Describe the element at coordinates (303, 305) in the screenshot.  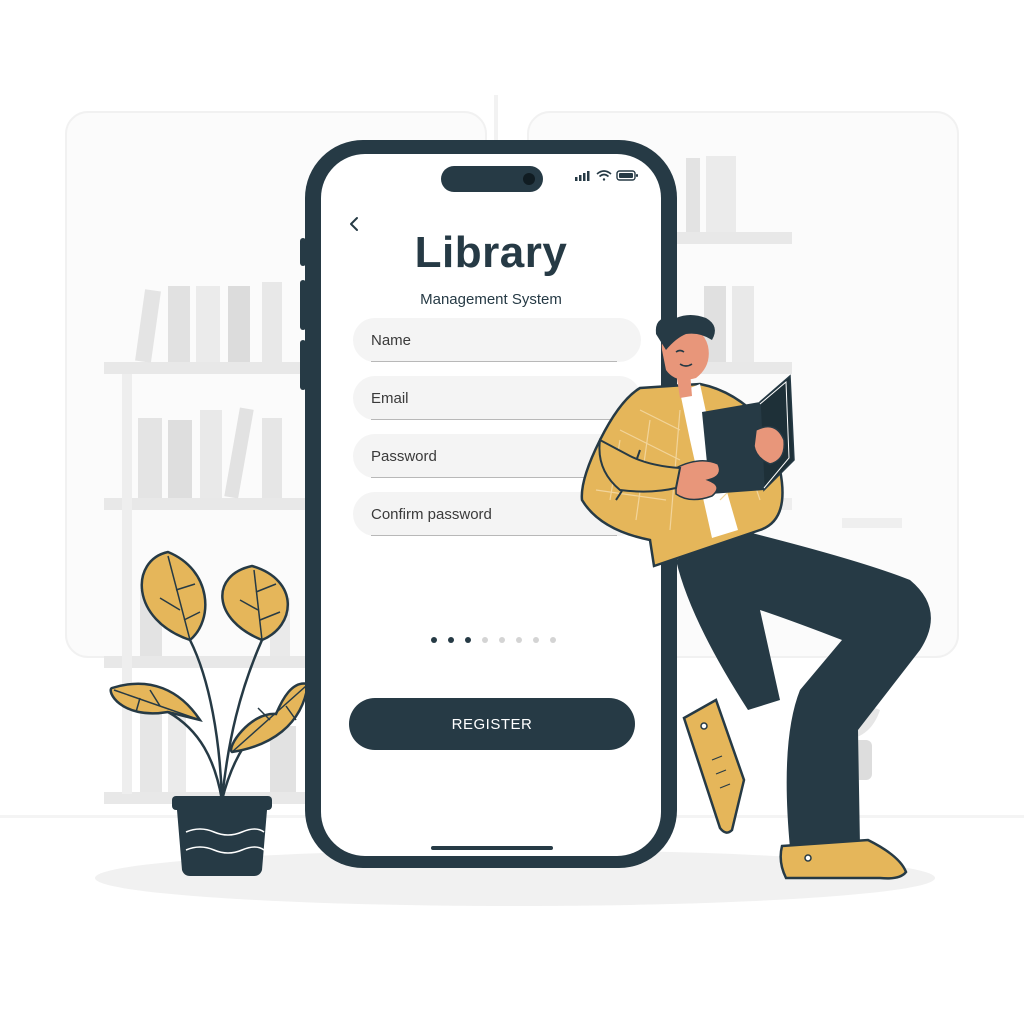
I see `phone-volume-up` at that location.